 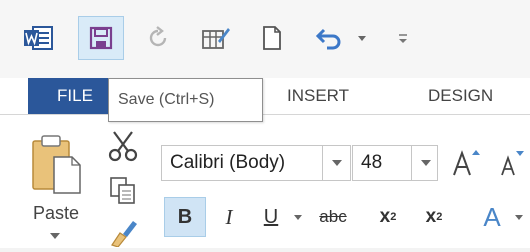 What do you see at coordinates (38, 38) in the screenshot?
I see `word-logo-icon` at bounding box center [38, 38].